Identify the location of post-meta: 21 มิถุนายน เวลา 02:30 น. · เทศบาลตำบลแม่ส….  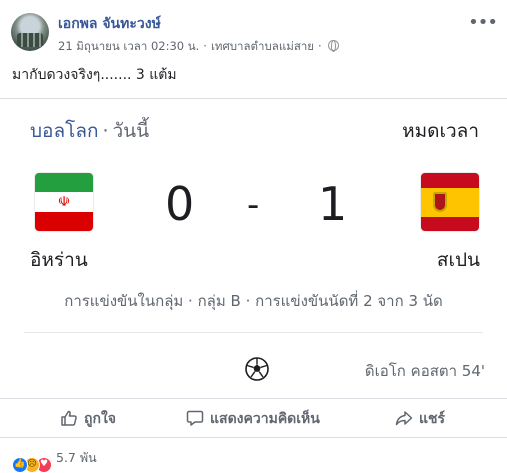
(198, 47).